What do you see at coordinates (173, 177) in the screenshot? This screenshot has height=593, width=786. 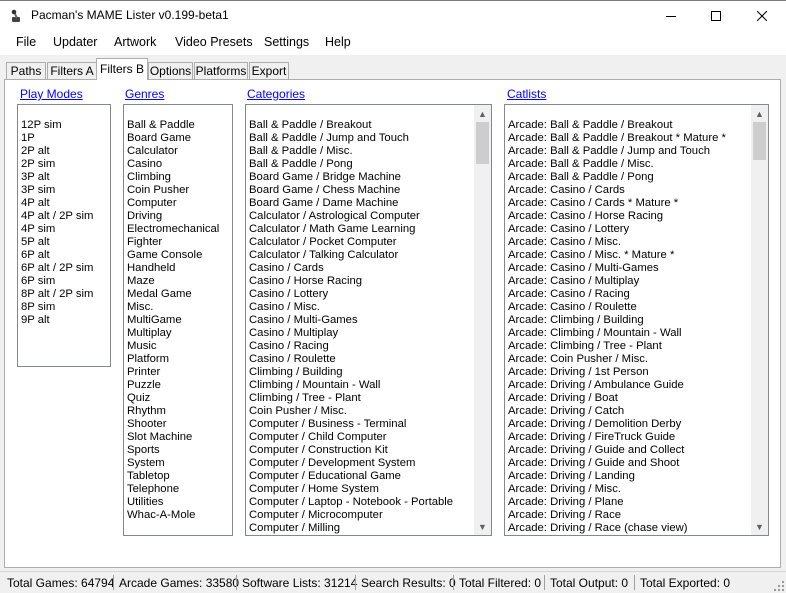 I see `list-item: Climbing` at bounding box center [173, 177].